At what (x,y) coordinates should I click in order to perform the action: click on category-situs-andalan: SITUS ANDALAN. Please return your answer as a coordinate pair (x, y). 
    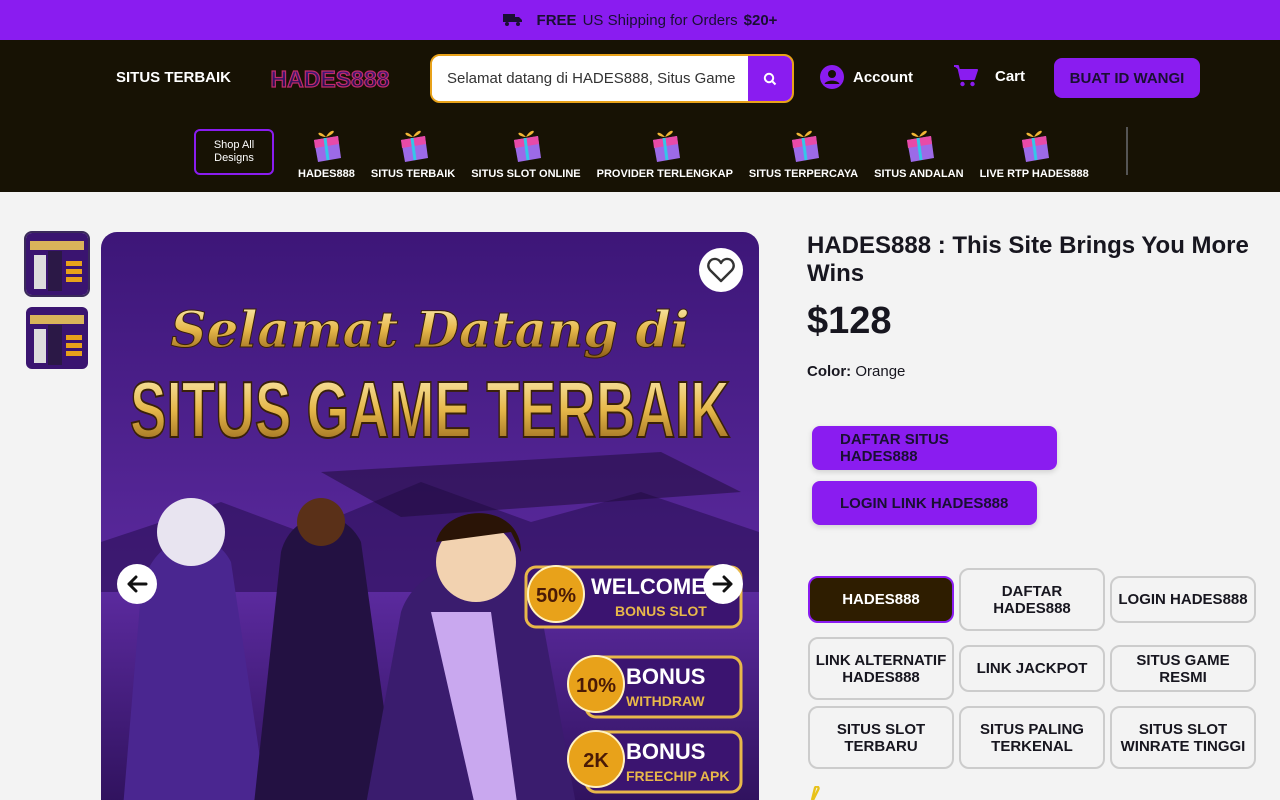
    Looking at the image, I should click on (919, 153).